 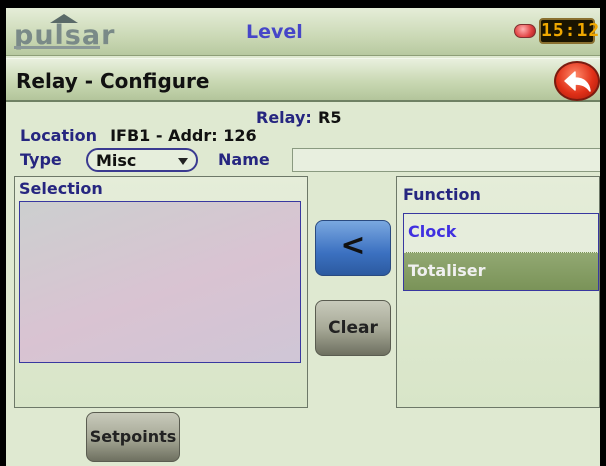 I want to click on location-row: Location IFB1 - Addr: 126, so click(x=138, y=137).